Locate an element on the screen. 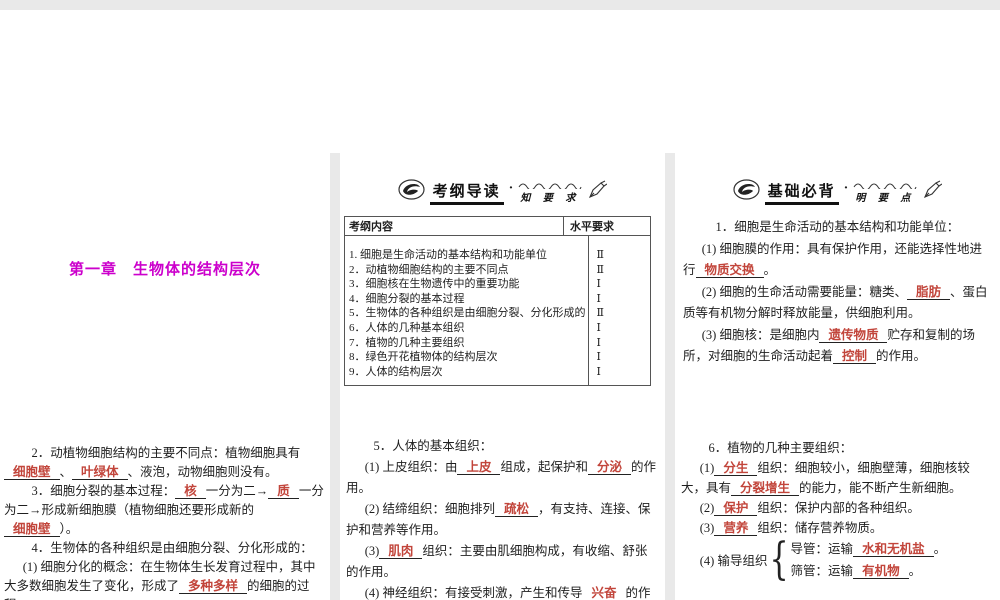 The image size is (1000, 600). table-header-row: 考纲内容 水平要求 is located at coordinates (497, 226).